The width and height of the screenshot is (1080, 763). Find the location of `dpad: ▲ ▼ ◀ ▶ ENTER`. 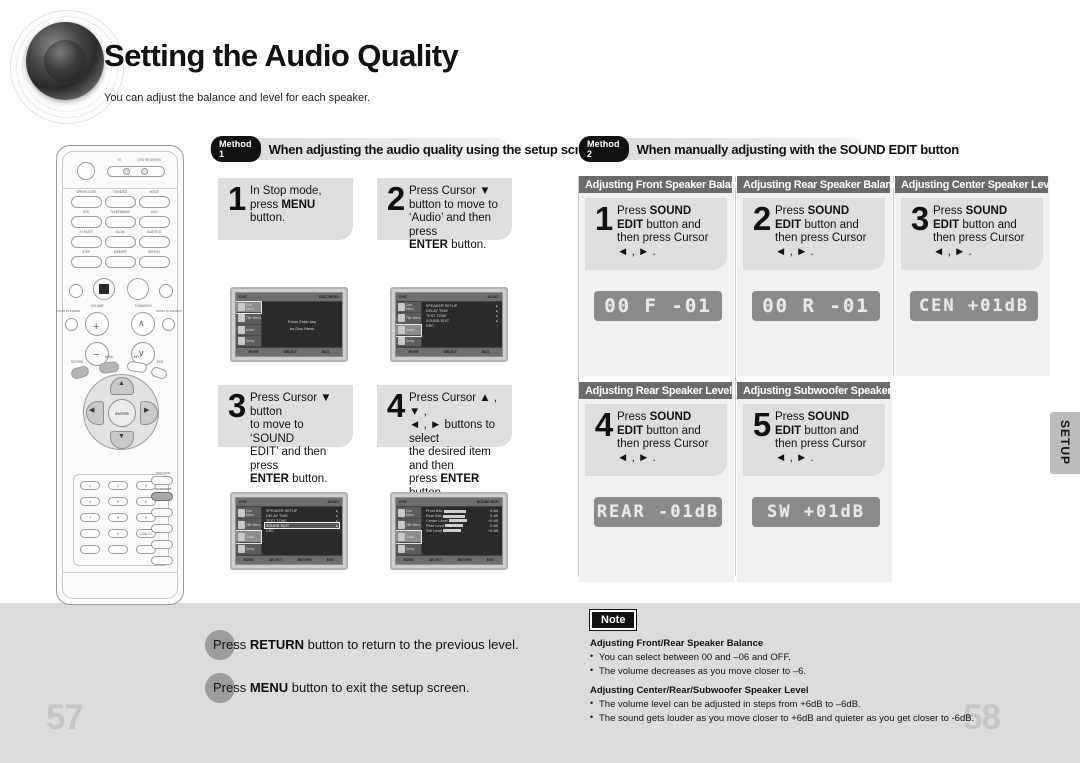

dpad: ▲ ▼ ◀ ▶ ENTER is located at coordinates (121, 412).